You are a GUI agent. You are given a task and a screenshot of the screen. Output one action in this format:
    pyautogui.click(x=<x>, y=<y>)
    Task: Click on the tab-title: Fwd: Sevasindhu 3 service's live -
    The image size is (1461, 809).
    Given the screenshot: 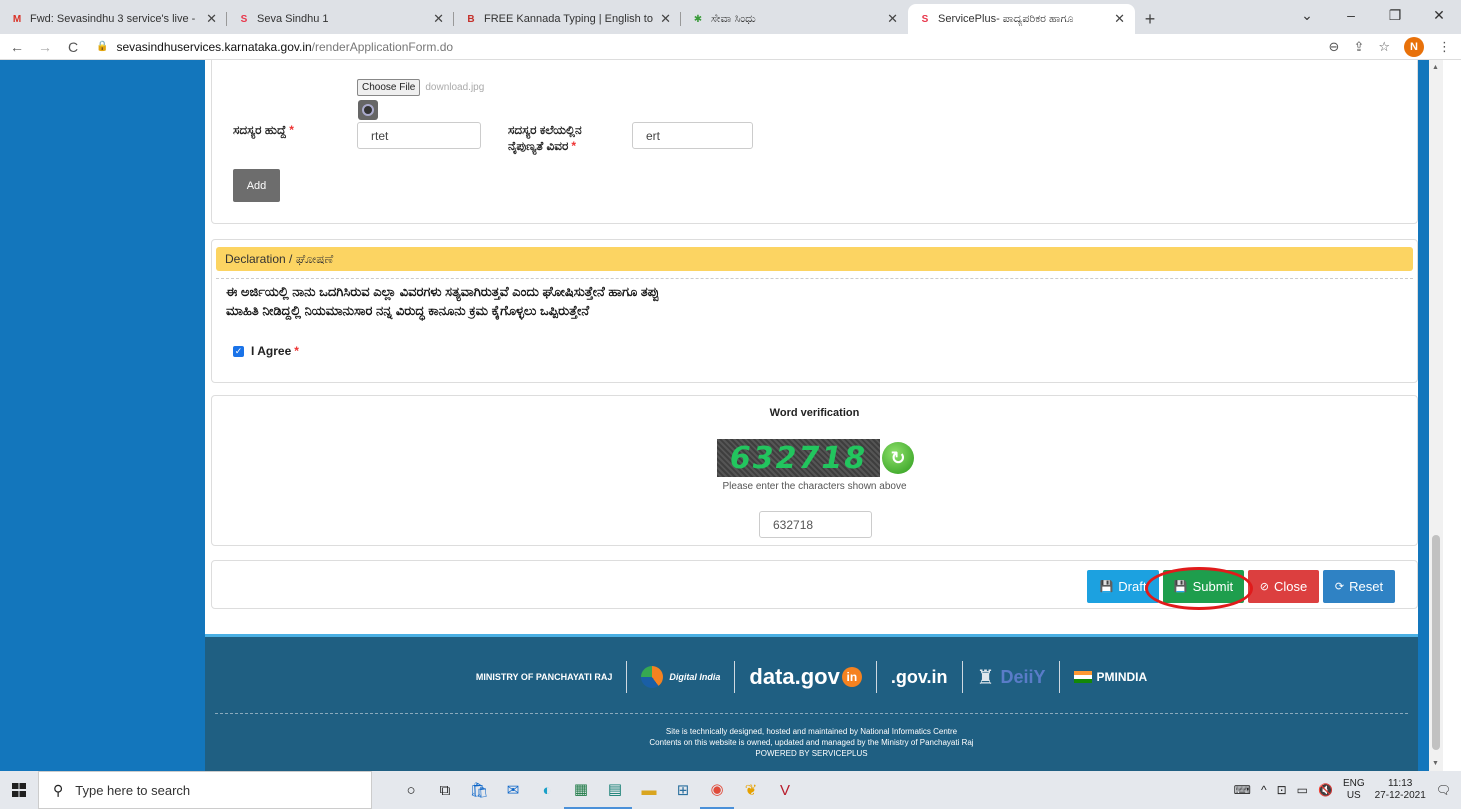 What is the action you would take?
    pyautogui.click(x=113, y=19)
    